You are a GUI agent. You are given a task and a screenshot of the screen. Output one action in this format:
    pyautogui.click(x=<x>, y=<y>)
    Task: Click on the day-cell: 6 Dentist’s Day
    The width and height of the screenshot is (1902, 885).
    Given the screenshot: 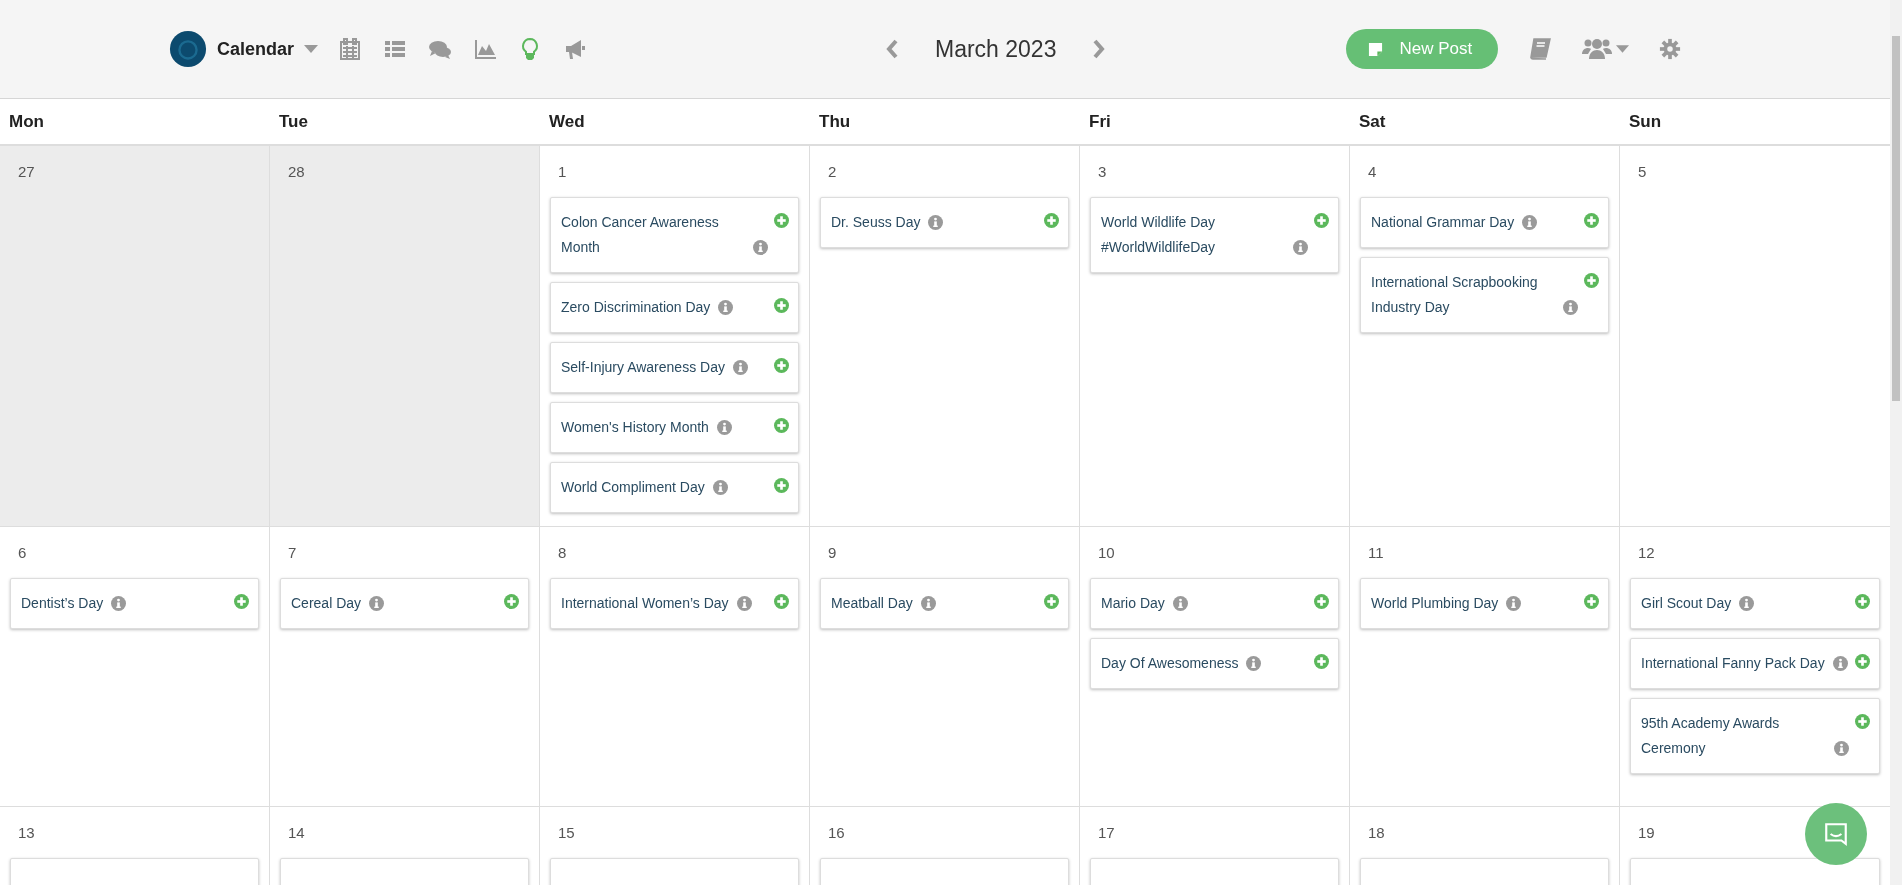 What is the action you would take?
    pyautogui.click(x=135, y=666)
    